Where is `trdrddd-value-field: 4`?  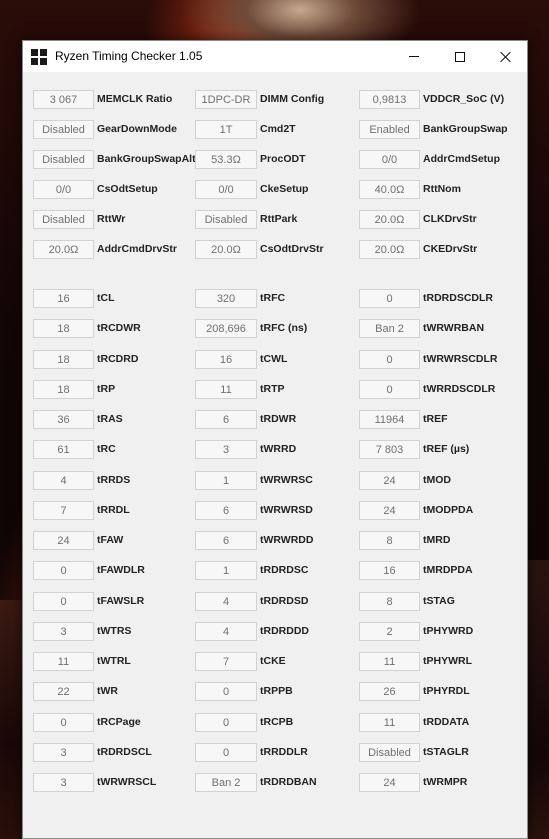 trdrddd-value-field: 4 is located at coordinates (226, 631).